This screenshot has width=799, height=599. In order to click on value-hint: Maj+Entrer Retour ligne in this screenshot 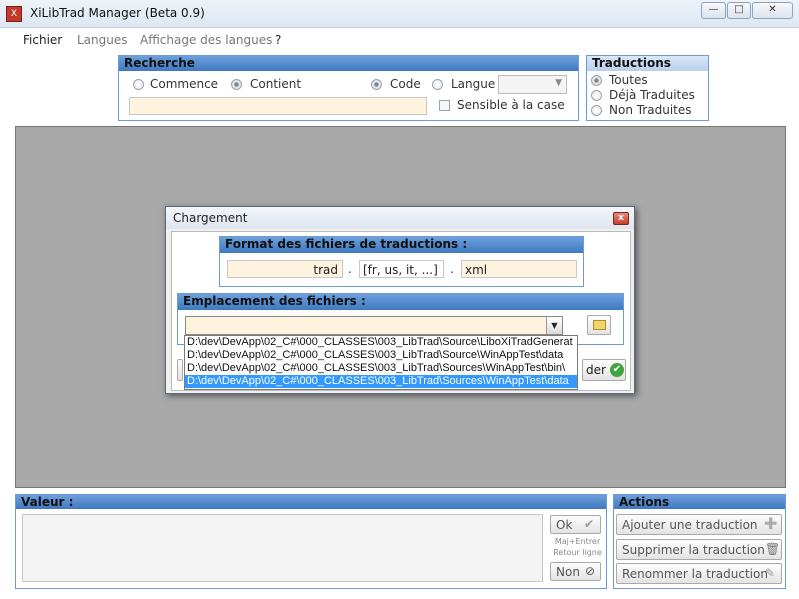, I will do `click(577, 547)`.